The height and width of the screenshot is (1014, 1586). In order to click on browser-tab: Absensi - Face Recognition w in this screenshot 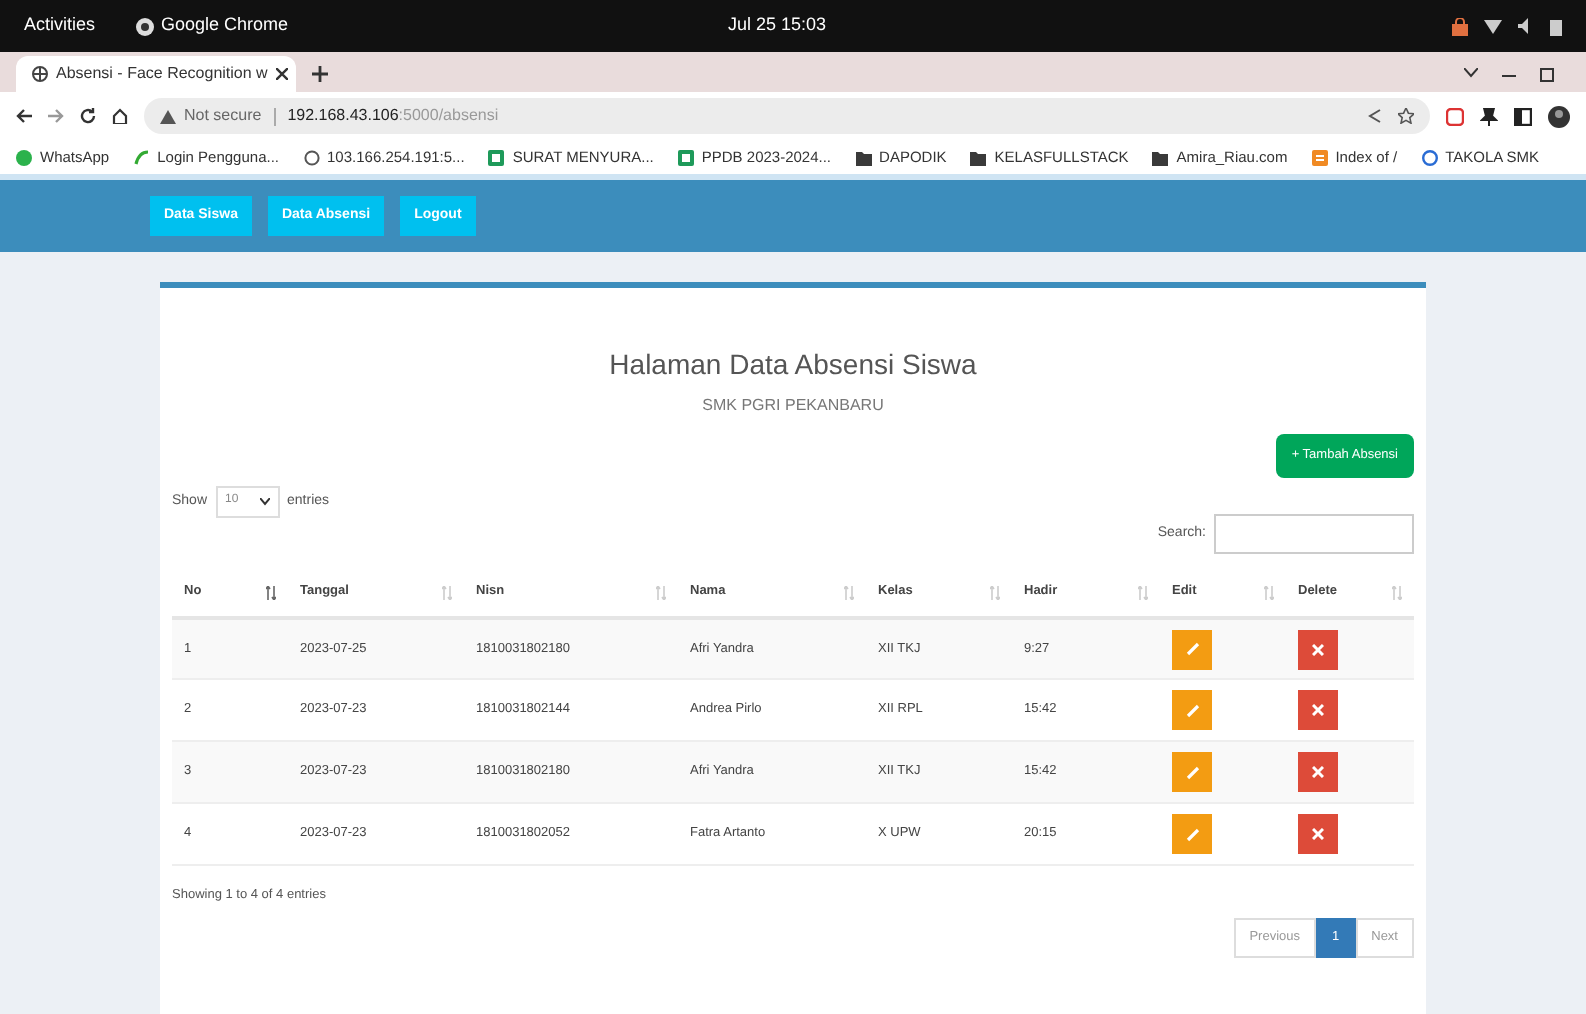, I will do `click(156, 74)`.